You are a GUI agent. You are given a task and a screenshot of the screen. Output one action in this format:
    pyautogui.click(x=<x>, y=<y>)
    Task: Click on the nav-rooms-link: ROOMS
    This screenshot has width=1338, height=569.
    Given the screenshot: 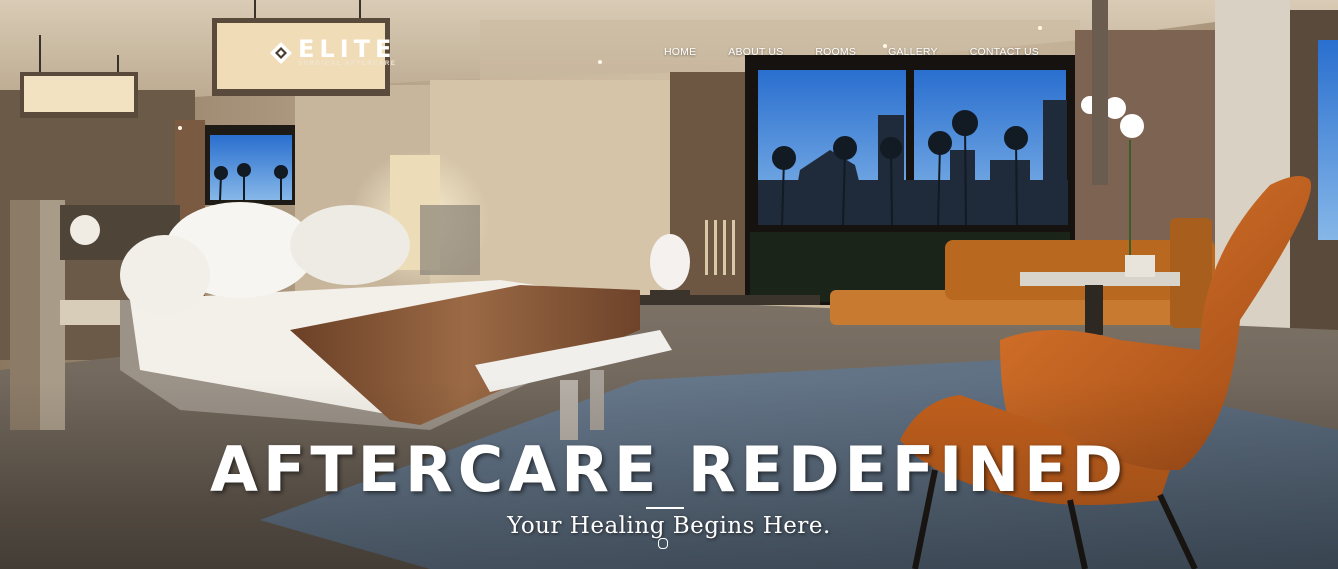 What is the action you would take?
    pyautogui.click(x=835, y=52)
    